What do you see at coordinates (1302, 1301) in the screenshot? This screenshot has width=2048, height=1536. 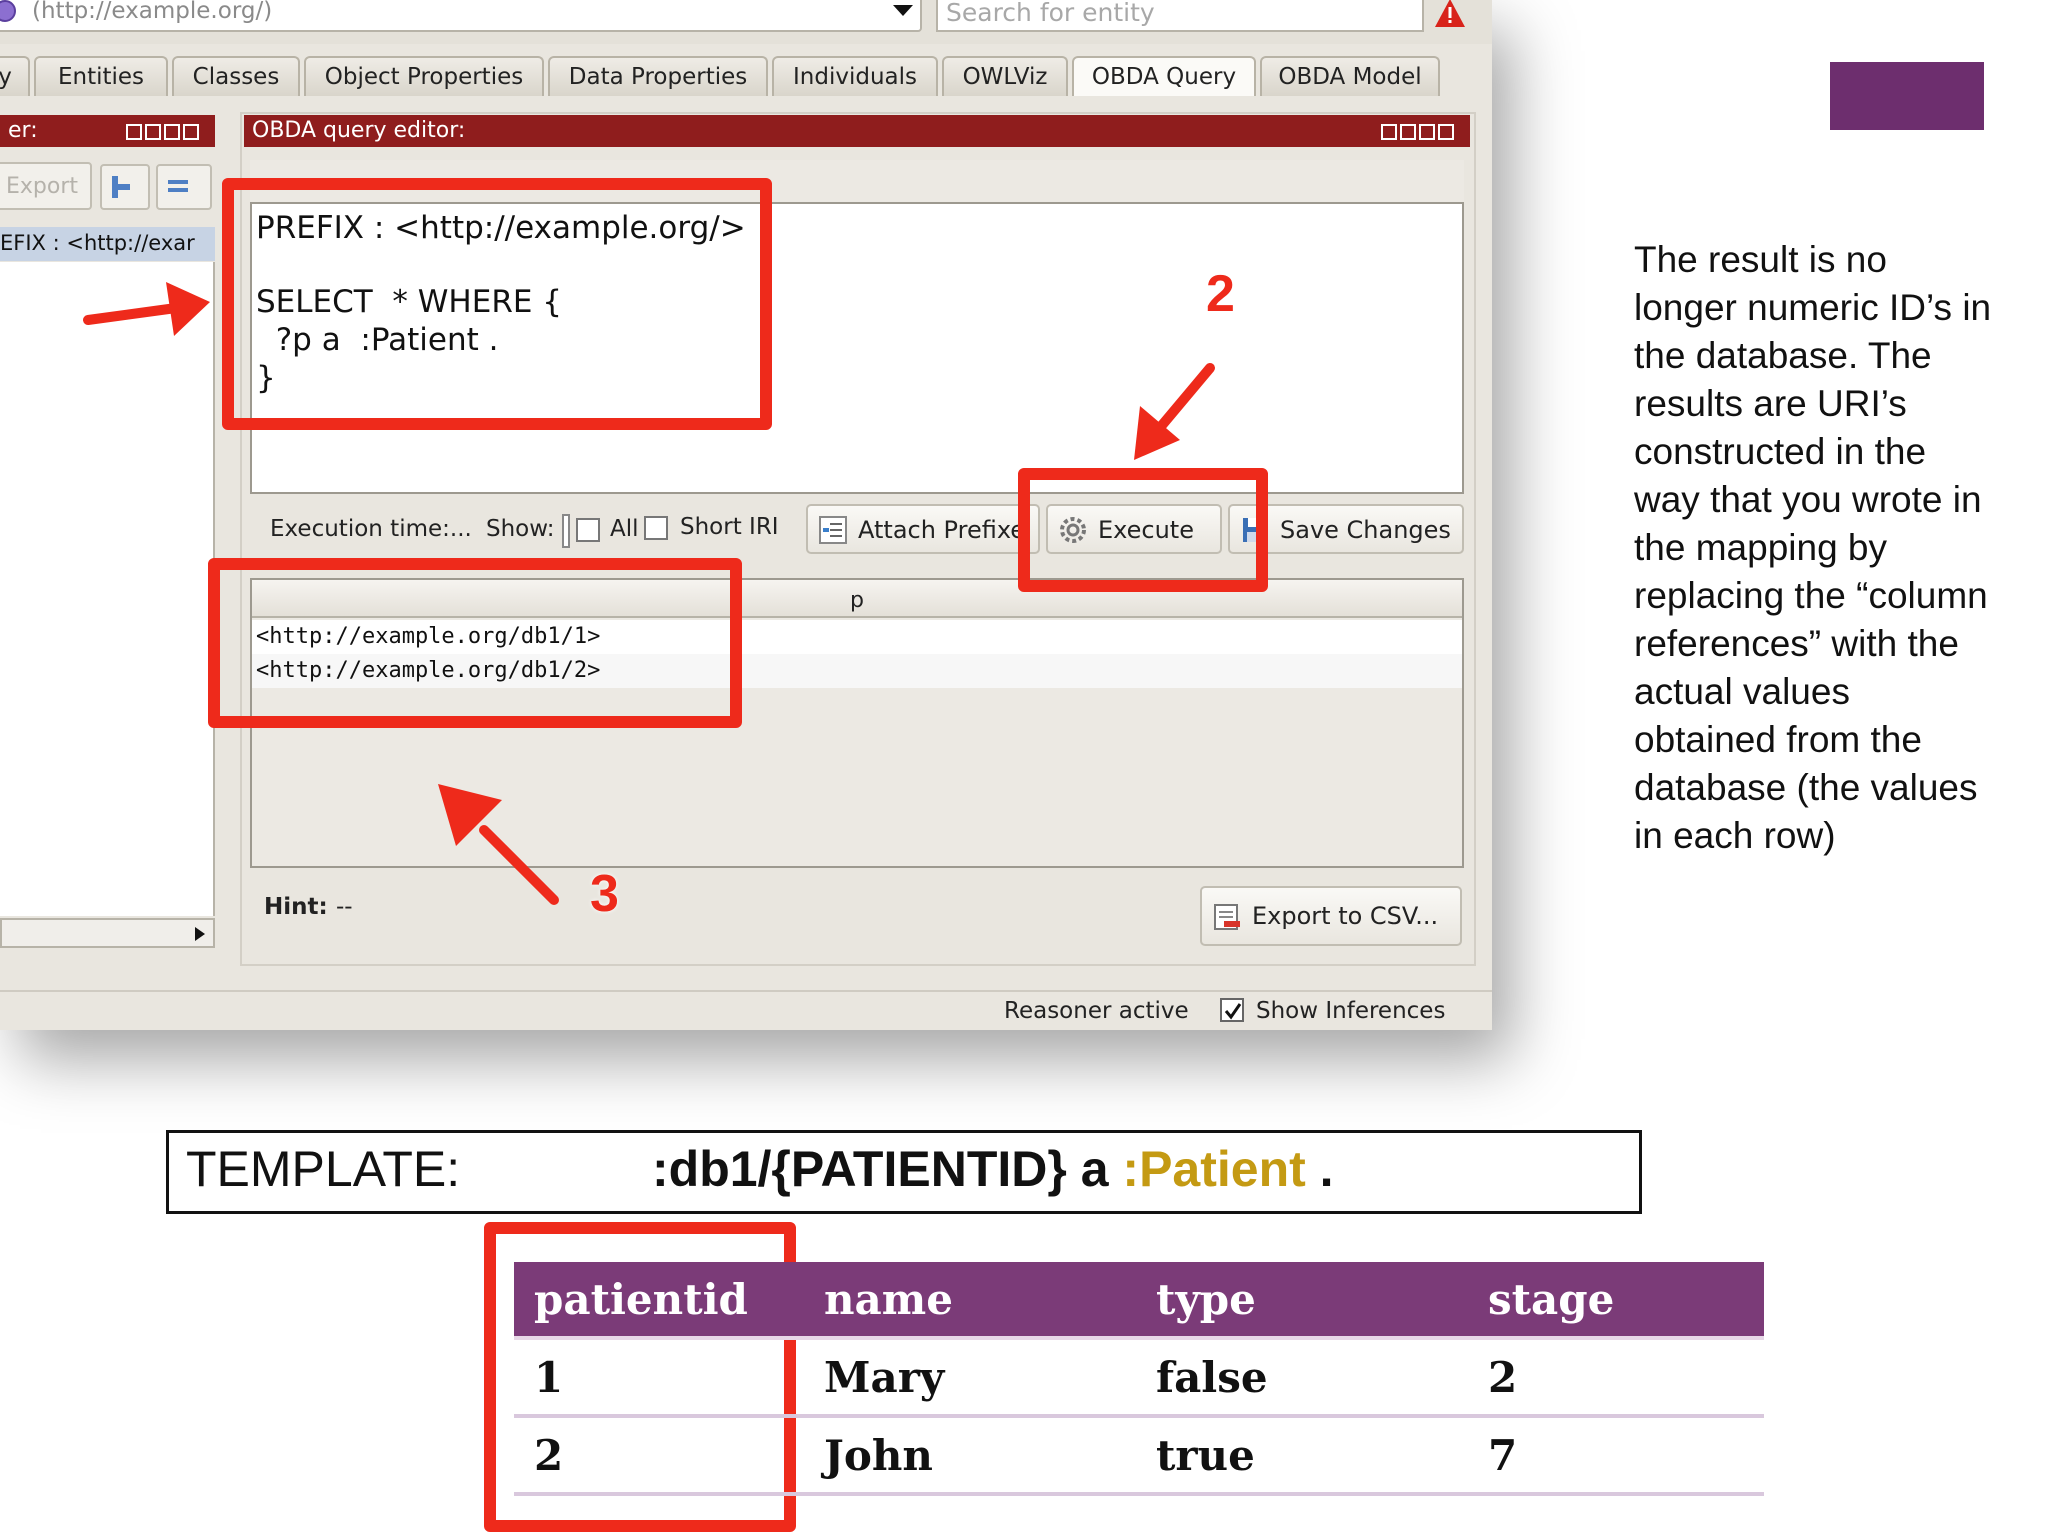 I see `column-header: type` at bounding box center [1302, 1301].